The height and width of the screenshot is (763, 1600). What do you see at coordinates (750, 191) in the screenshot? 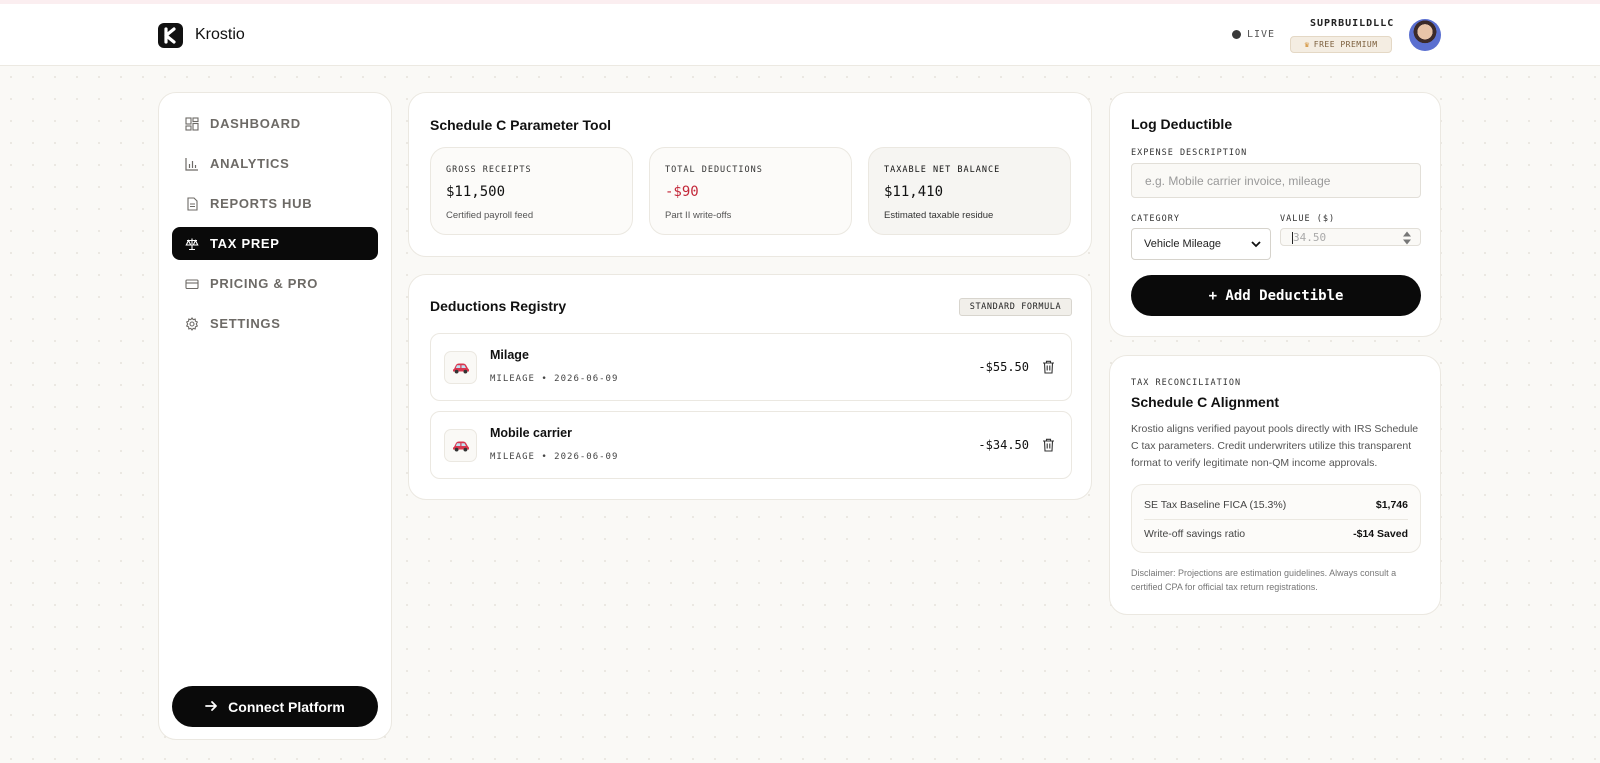
I see `stat-total-deductions: TOTAL DEDUCTIONS -$90 Part II write-offs` at bounding box center [750, 191].